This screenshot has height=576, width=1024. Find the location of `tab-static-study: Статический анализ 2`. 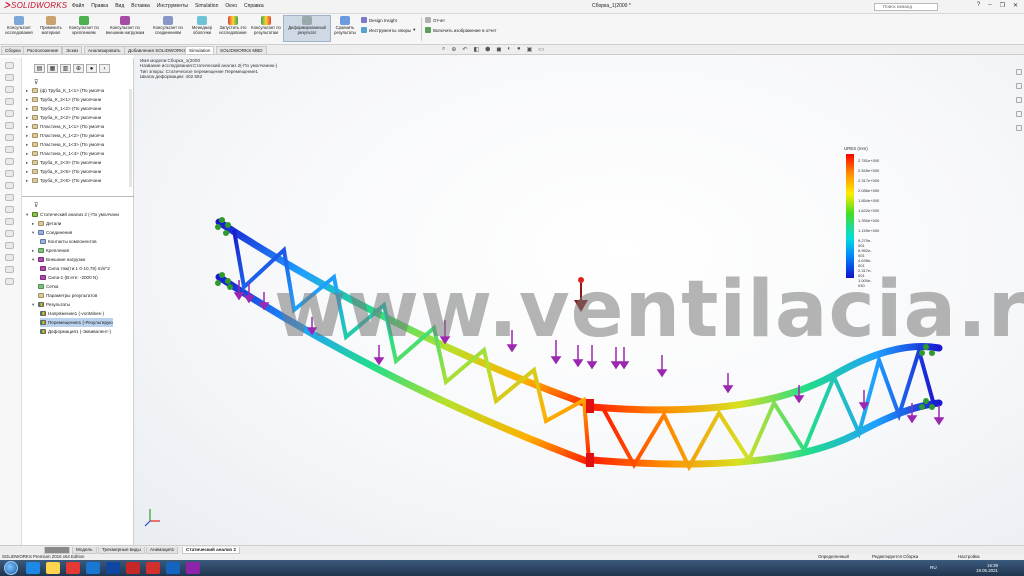

tab-static-study: Статический анализ 2 is located at coordinates (211, 550).